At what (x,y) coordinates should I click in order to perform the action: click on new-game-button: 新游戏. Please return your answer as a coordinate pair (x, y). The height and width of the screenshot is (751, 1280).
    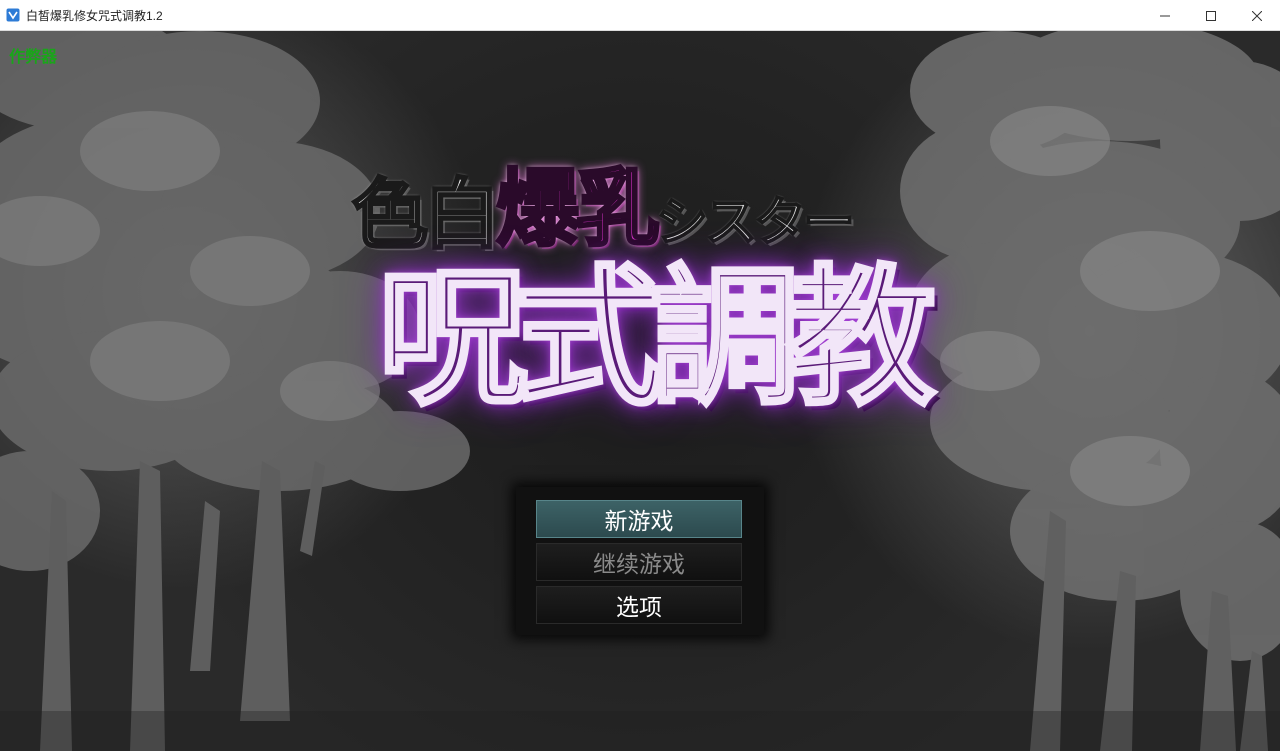
    Looking at the image, I should click on (639, 519).